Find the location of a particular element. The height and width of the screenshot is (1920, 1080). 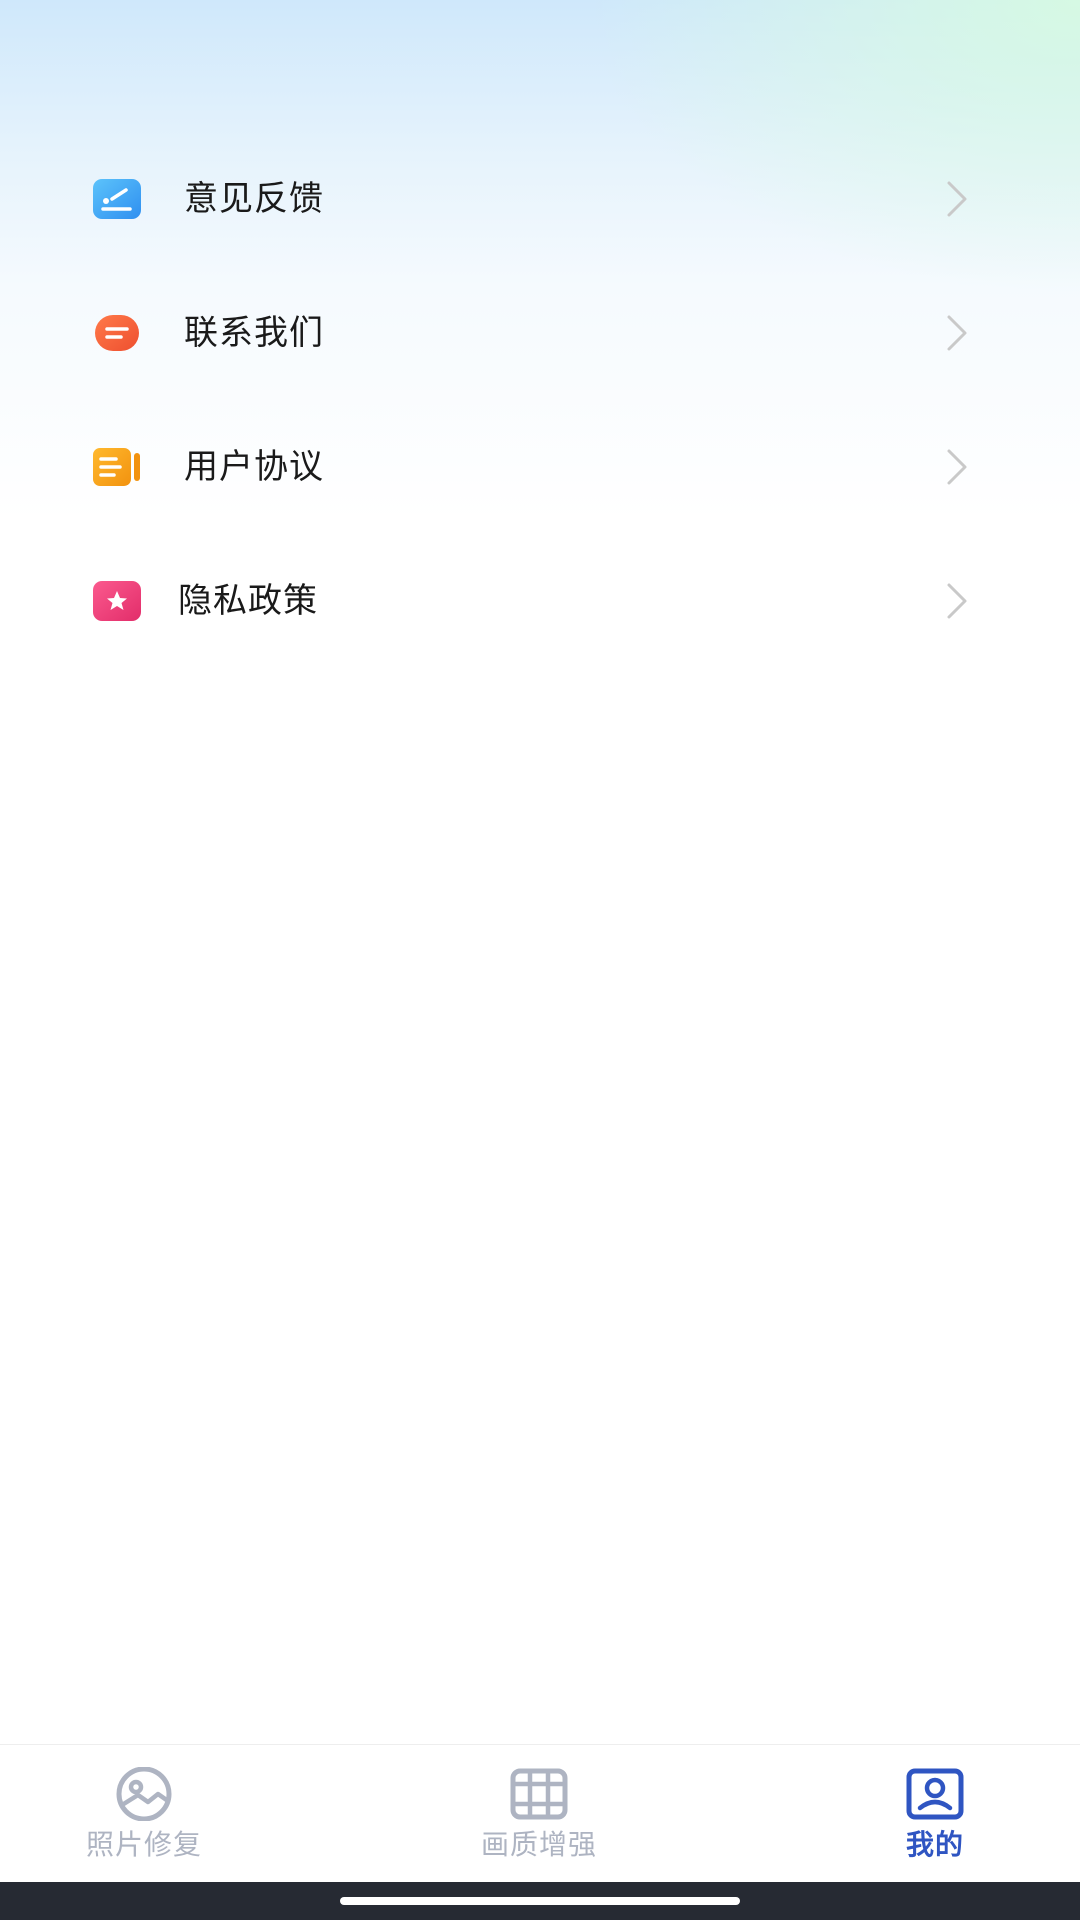

privacy-icon is located at coordinates (117, 601).